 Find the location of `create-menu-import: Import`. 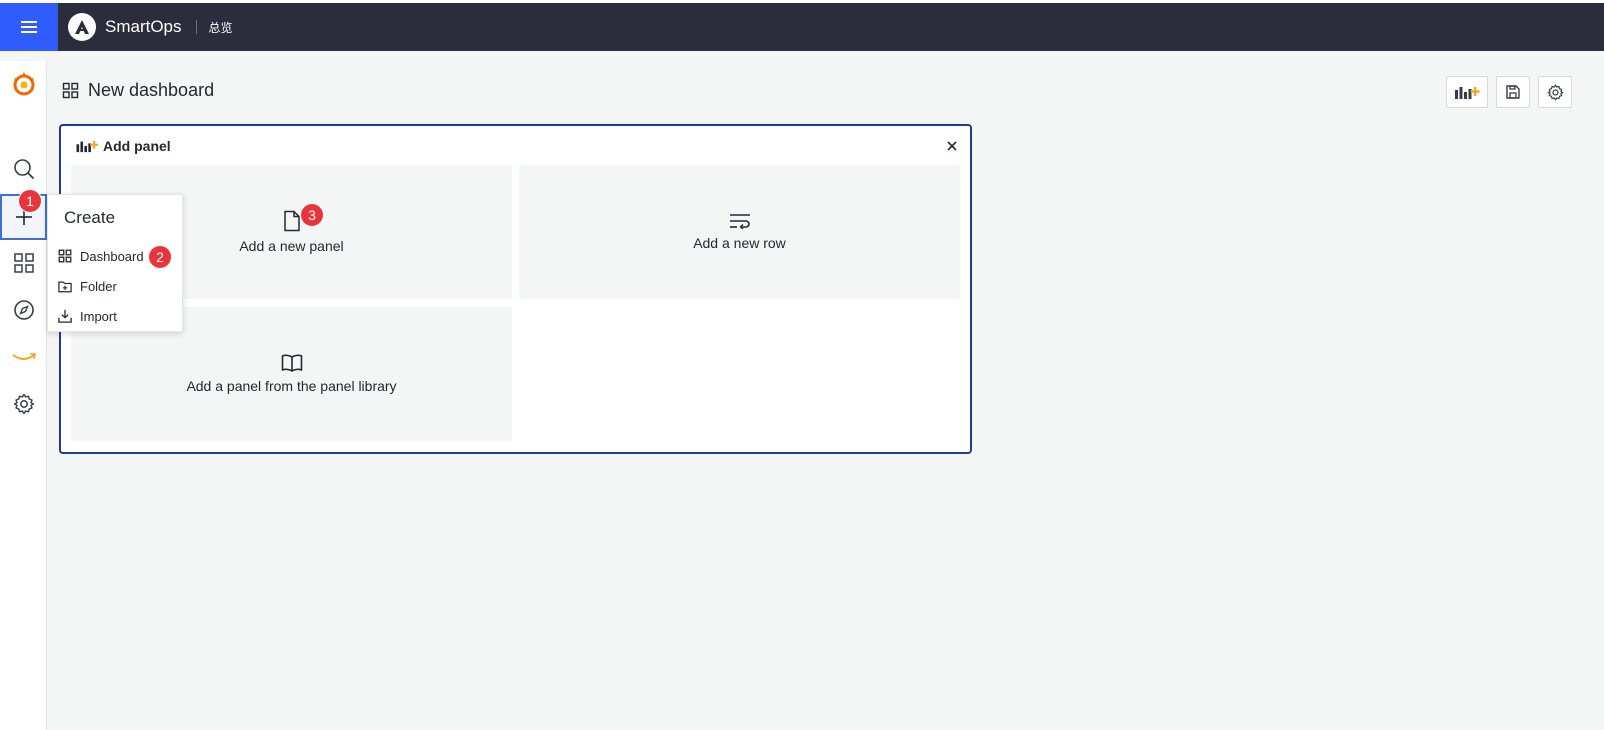

create-menu-import: Import is located at coordinates (119, 316).